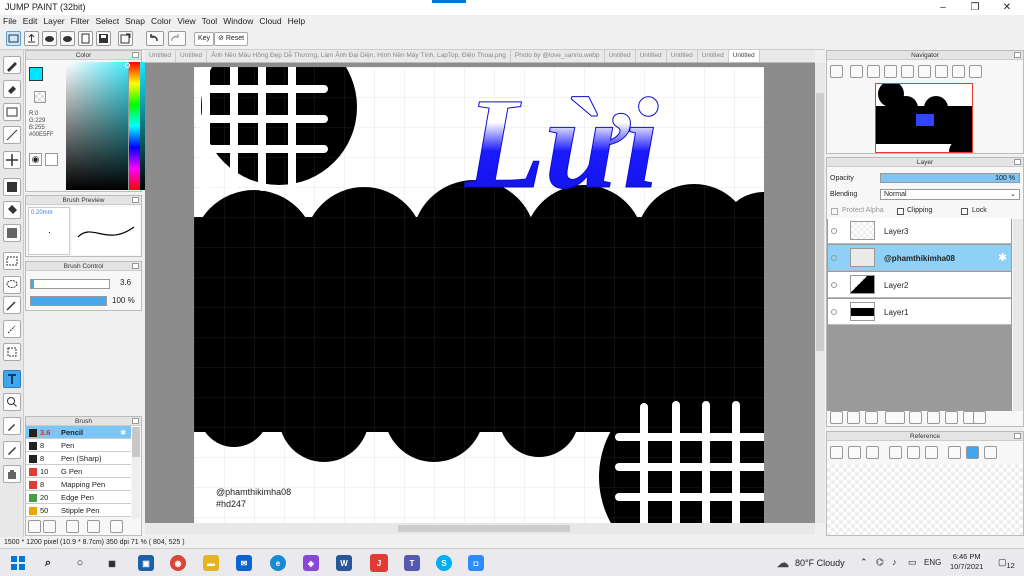 The image size is (1024, 576). Describe the element at coordinates (210, 21) in the screenshot. I see `menu-tool: Tool` at that location.